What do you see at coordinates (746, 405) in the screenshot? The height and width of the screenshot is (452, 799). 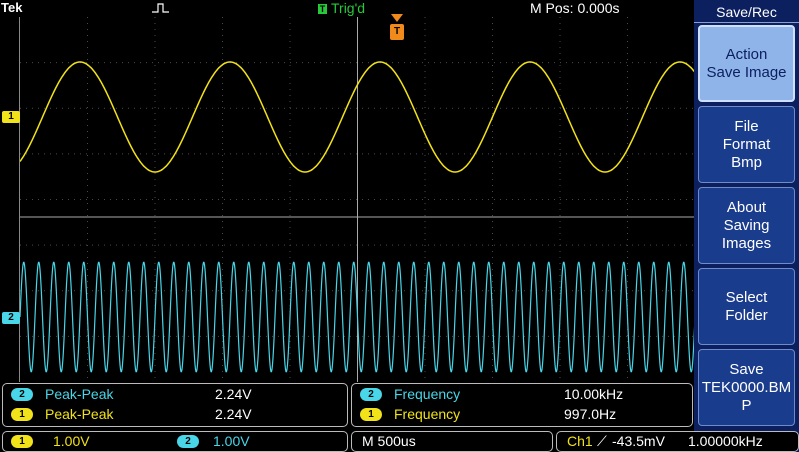 I see `menu-button-line: P` at bounding box center [746, 405].